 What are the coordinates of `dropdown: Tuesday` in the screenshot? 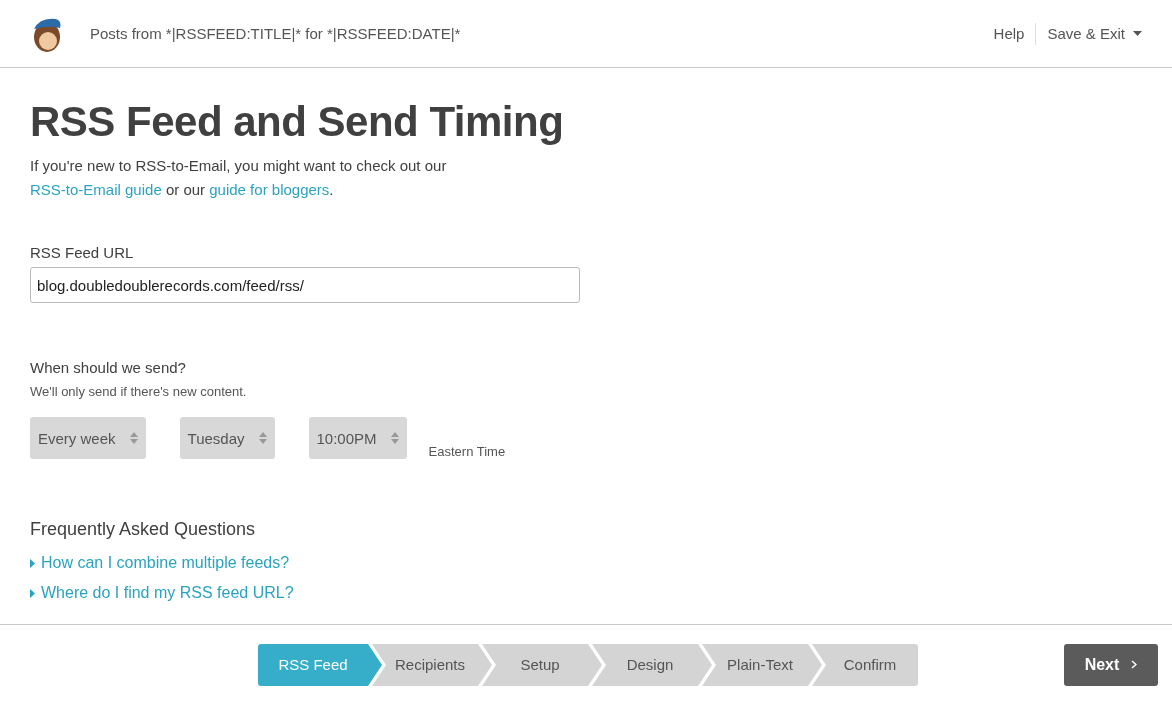 It's located at (227, 438).